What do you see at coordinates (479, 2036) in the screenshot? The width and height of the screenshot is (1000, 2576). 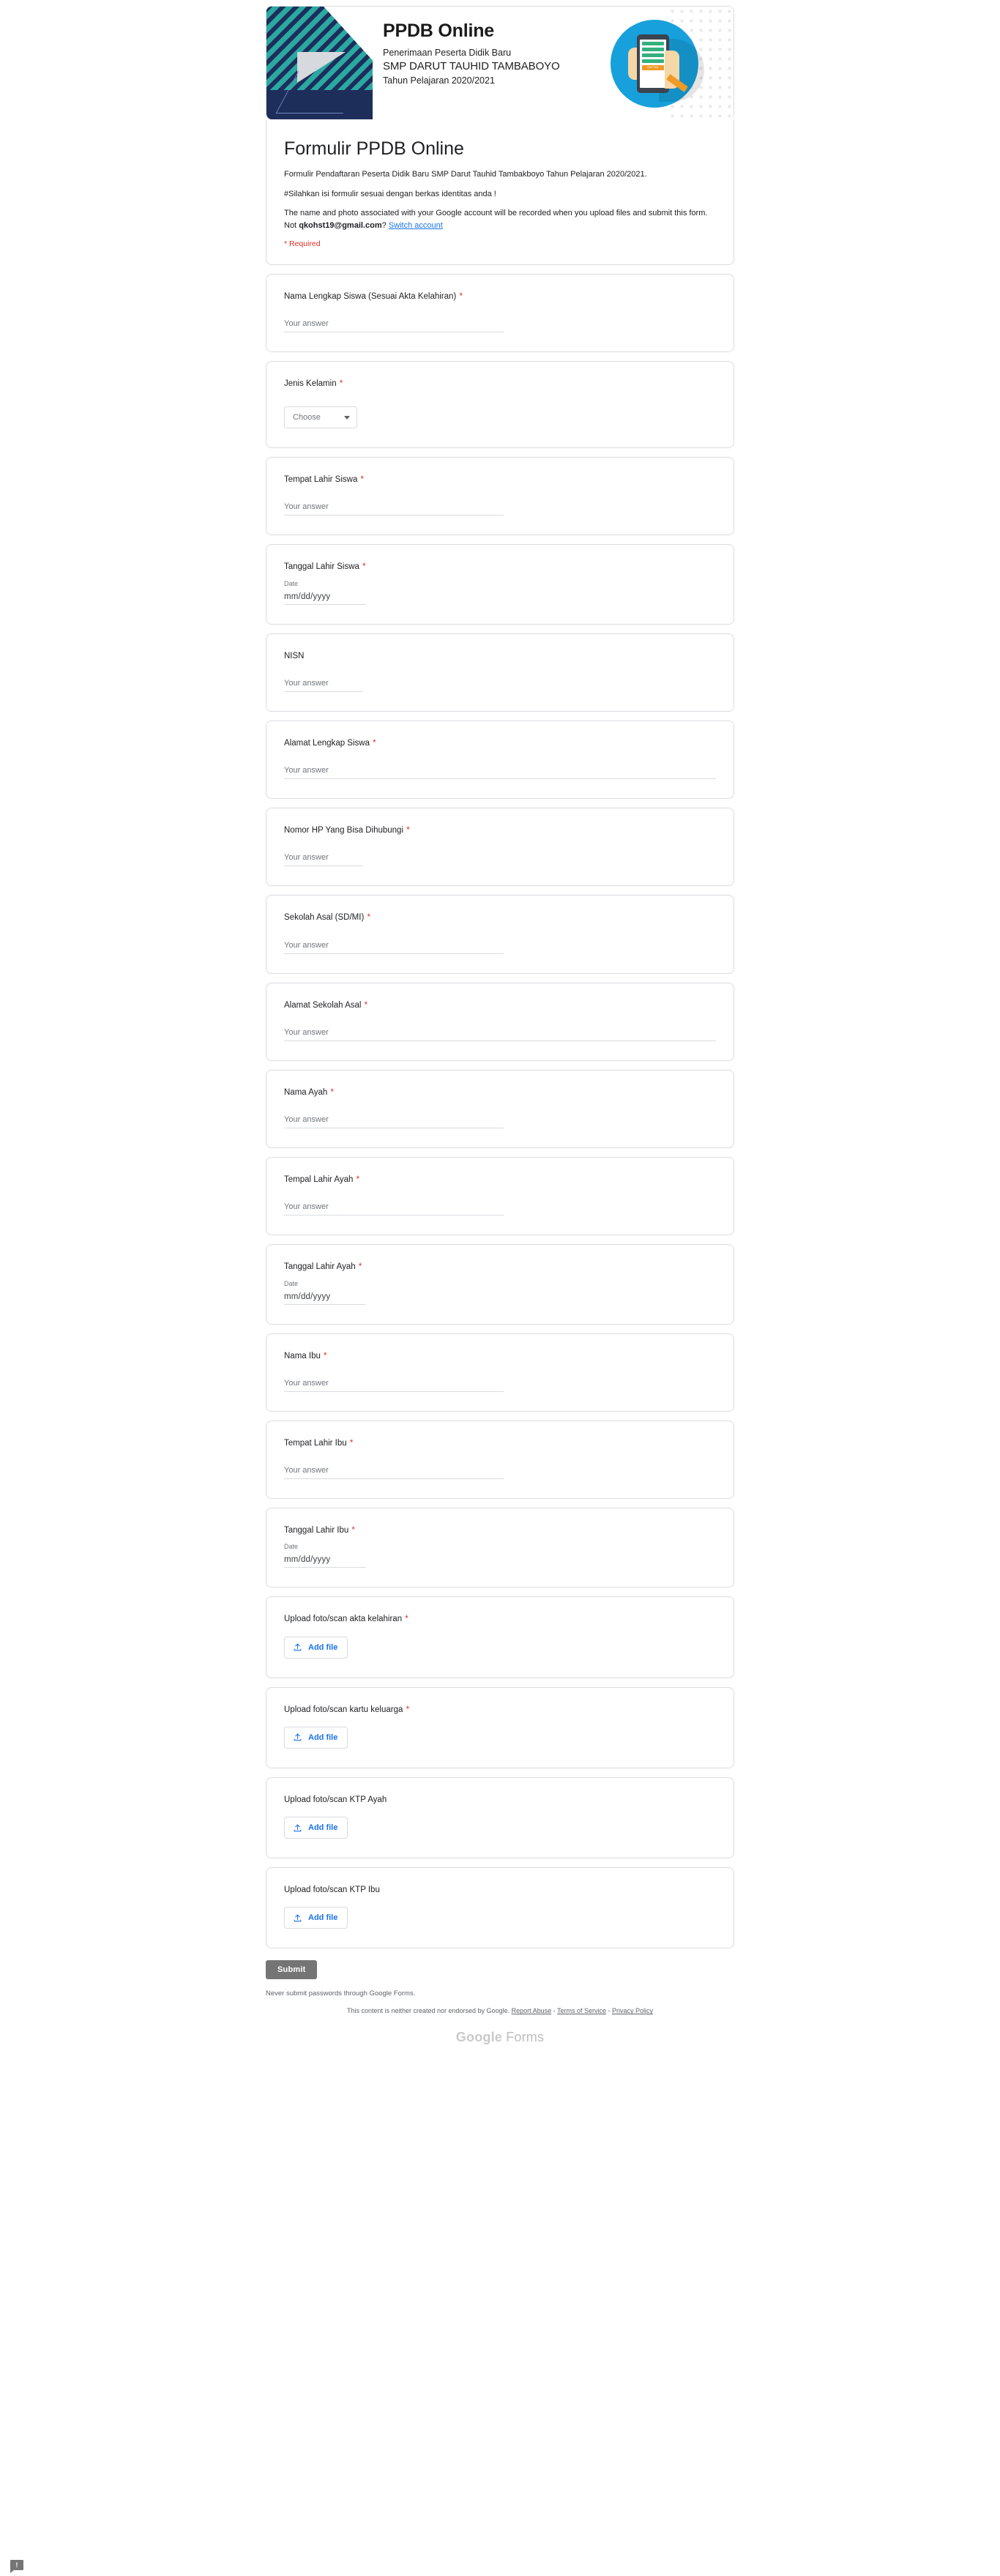 I see `brand-google: Google` at bounding box center [479, 2036].